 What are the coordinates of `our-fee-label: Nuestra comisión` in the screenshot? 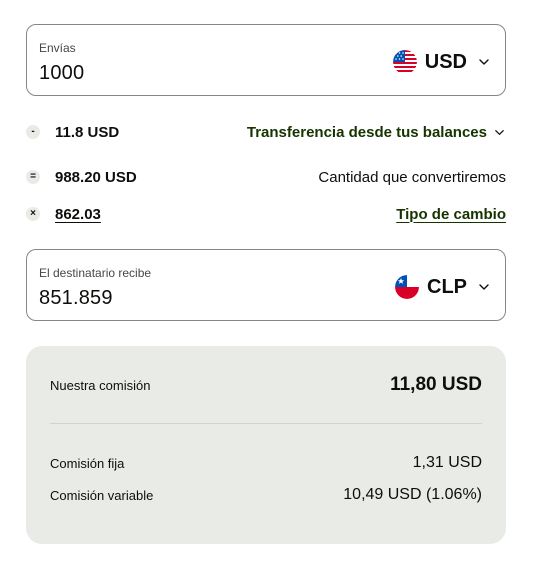 It's located at (100, 385).